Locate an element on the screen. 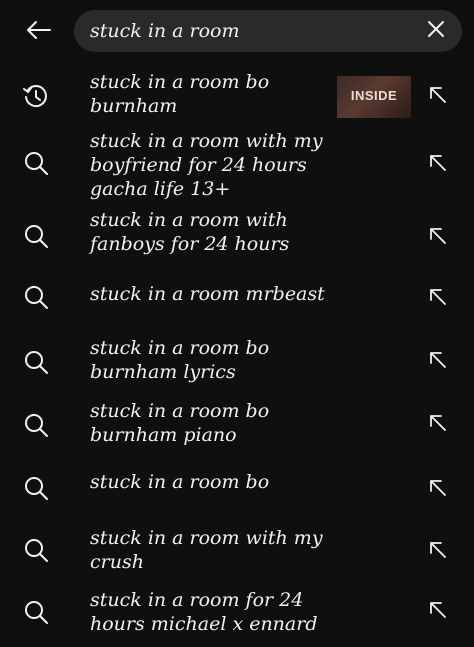  suggestion-text: stuck in a room bo is located at coordinates (180, 482).